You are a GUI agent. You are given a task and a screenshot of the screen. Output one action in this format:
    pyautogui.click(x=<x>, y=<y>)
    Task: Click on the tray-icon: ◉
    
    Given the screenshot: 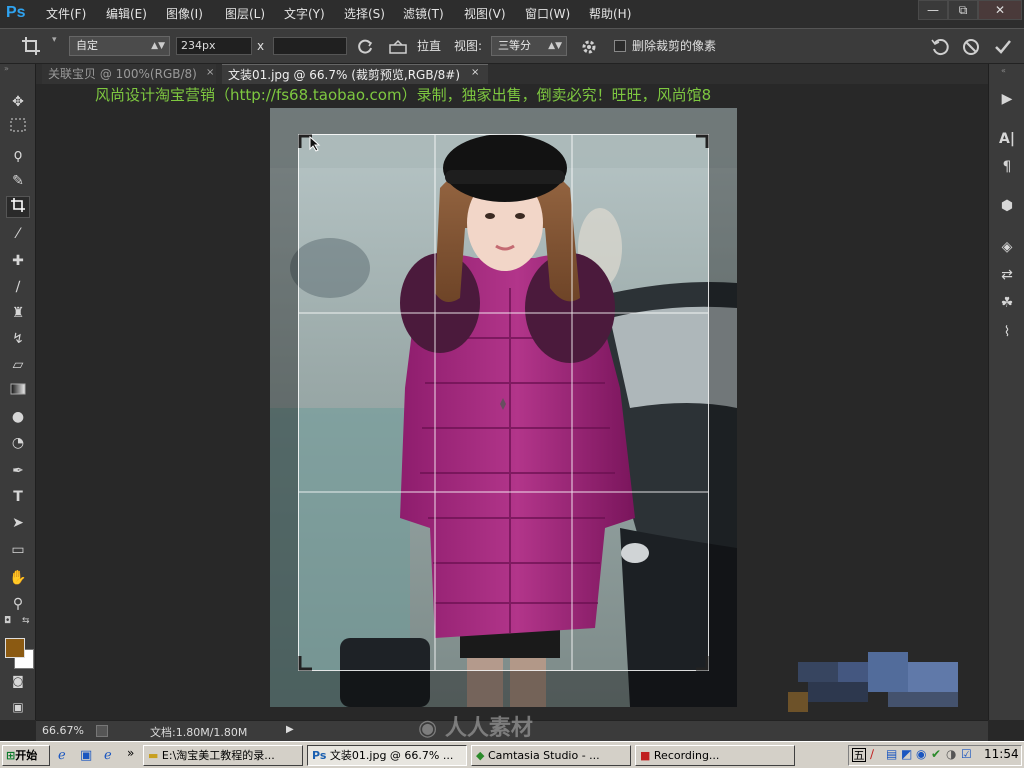 What is the action you would take?
    pyautogui.click(x=921, y=754)
    